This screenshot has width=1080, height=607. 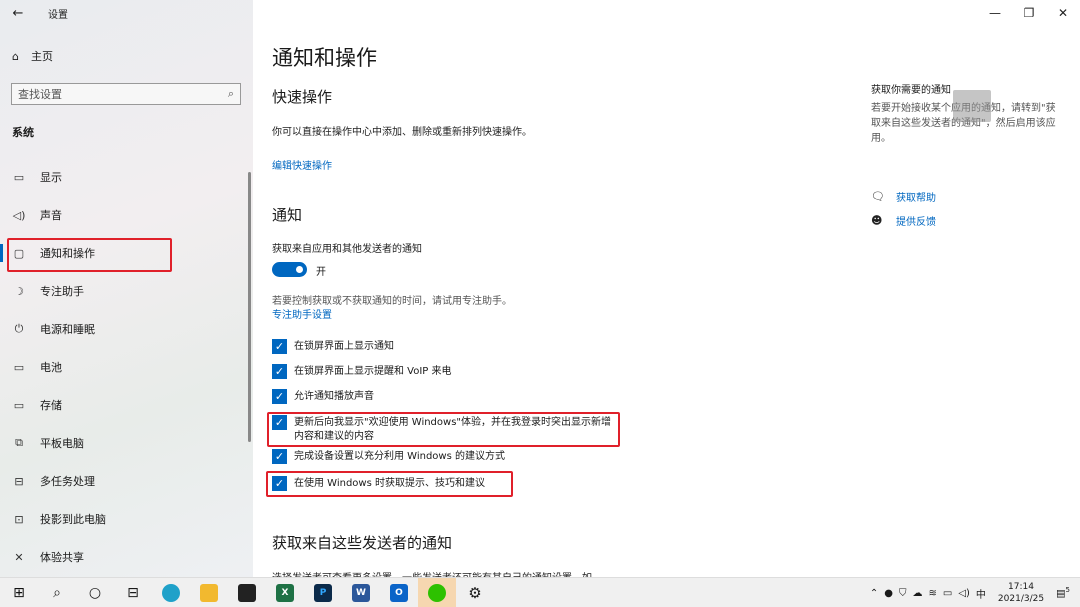 I want to click on outlook-icon: O, so click(x=399, y=592).